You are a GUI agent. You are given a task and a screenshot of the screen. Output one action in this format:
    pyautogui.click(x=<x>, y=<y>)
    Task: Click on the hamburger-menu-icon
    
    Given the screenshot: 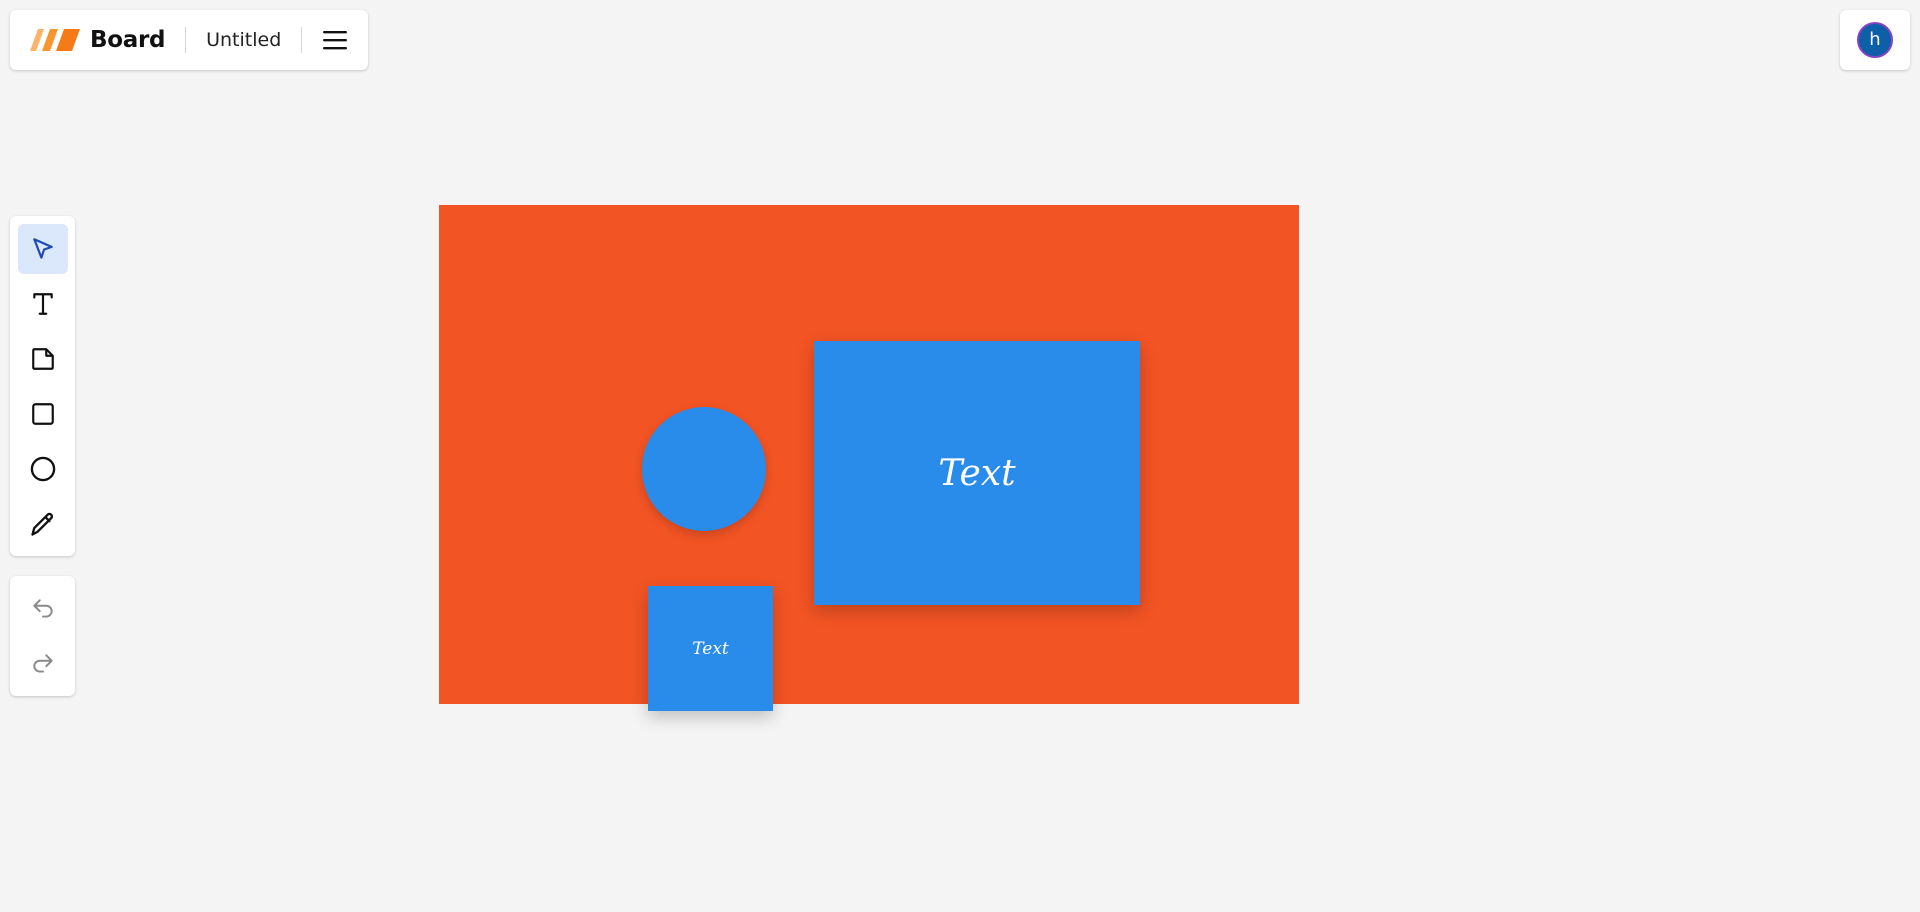 What is the action you would take?
    pyautogui.click(x=335, y=40)
    